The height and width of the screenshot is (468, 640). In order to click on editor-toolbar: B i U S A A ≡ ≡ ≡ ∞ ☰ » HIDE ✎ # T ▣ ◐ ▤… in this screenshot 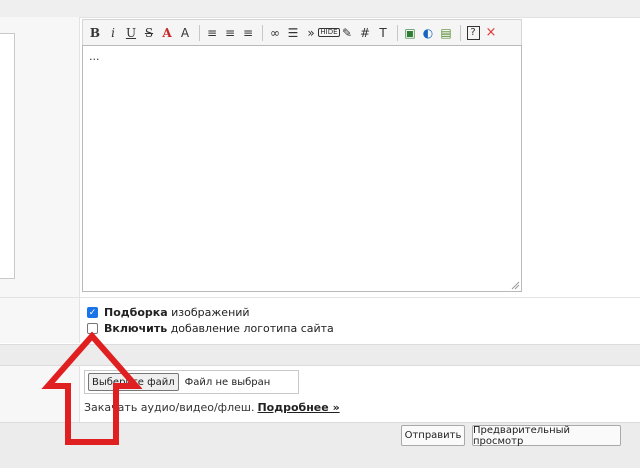, I will do `click(302, 32)`.